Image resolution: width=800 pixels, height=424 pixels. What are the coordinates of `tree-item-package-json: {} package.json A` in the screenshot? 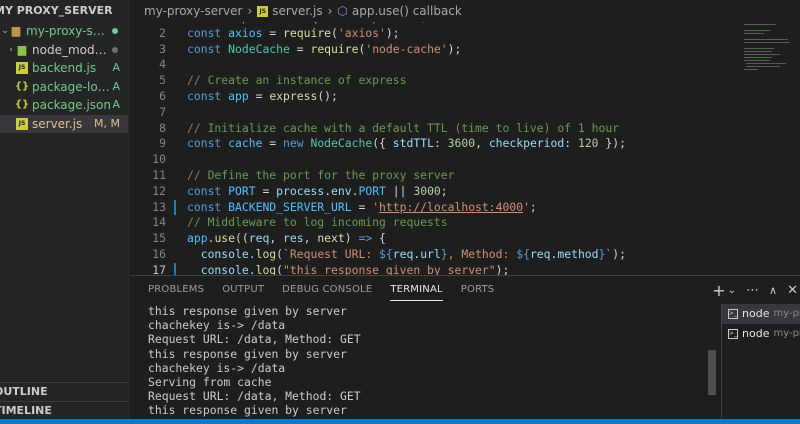 It's located at (64, 105).